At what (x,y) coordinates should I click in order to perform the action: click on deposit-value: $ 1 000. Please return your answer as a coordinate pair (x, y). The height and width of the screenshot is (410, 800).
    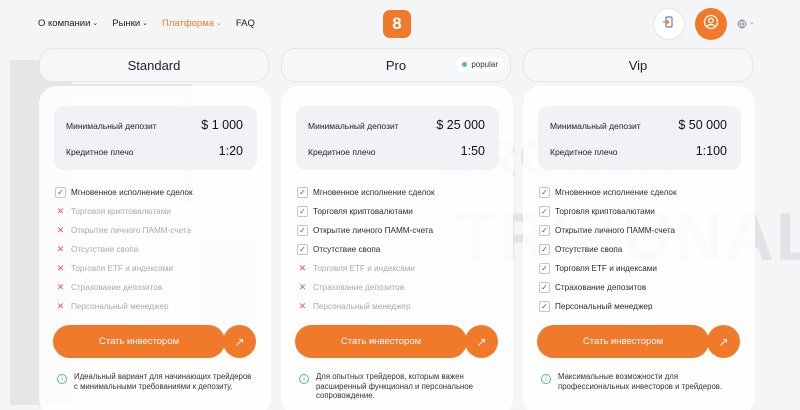
    Looking at the image, I should click on (222, 125).